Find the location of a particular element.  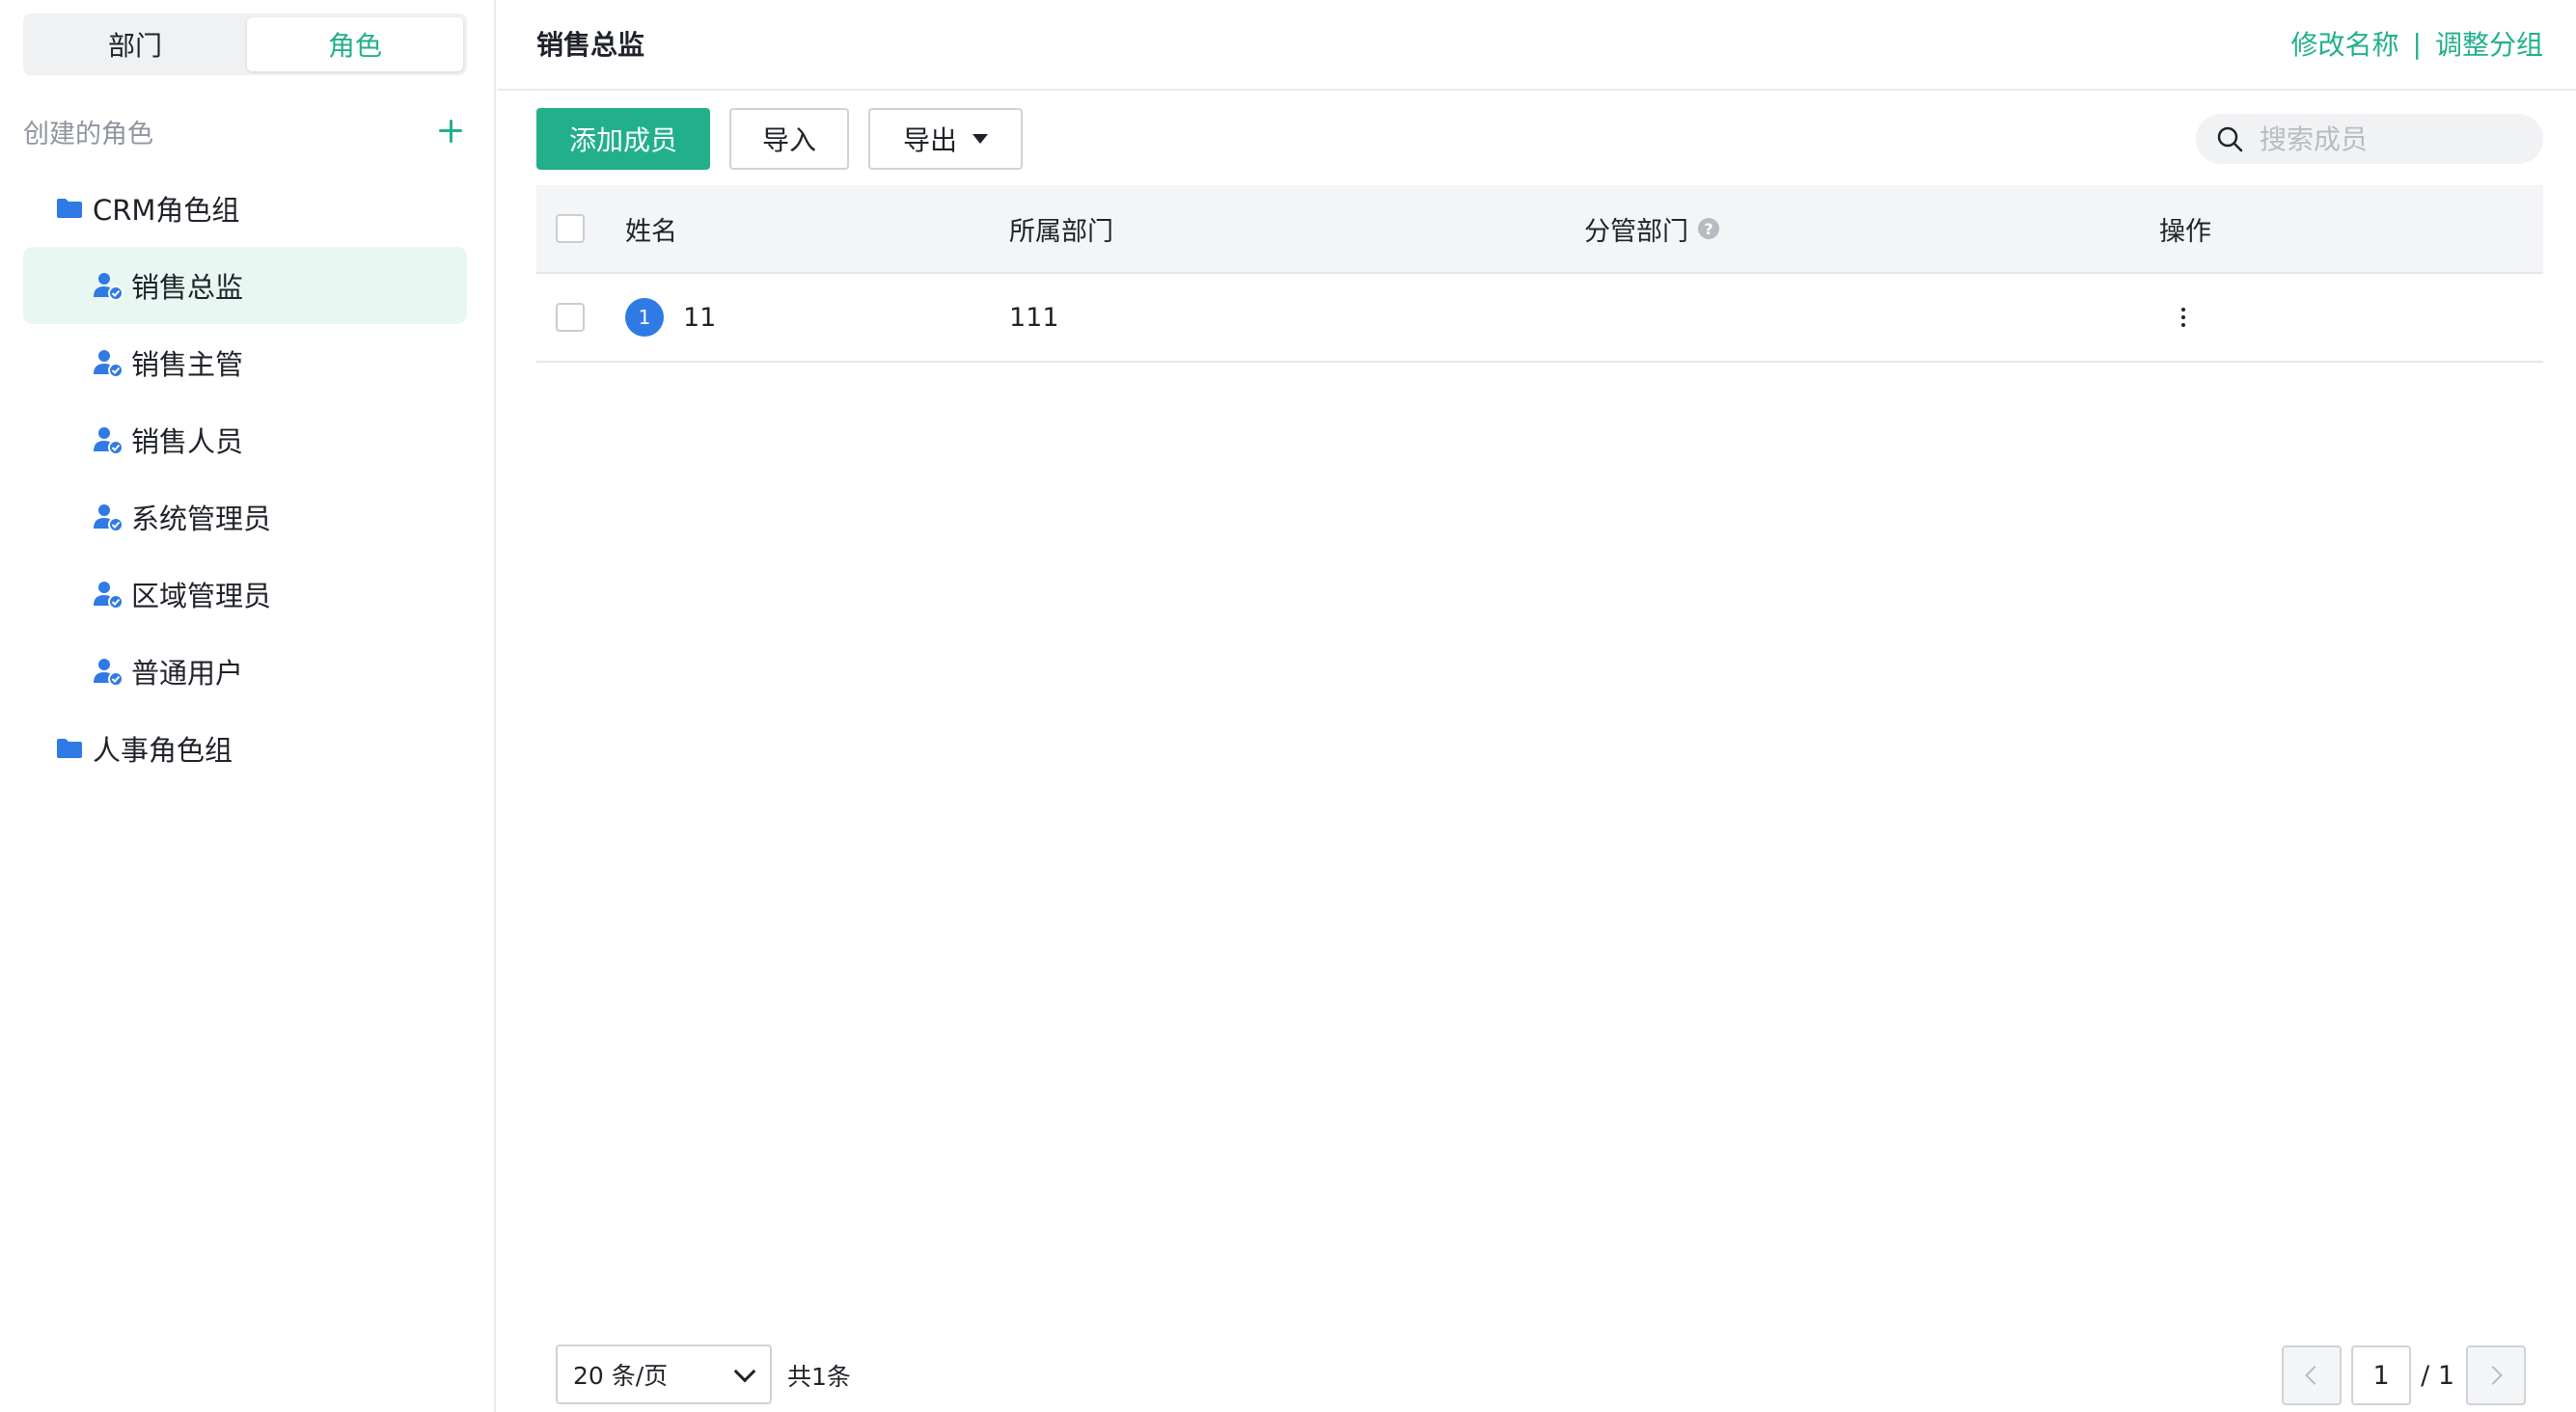

member-dept: 111 is located at coordinates (1034, 317).